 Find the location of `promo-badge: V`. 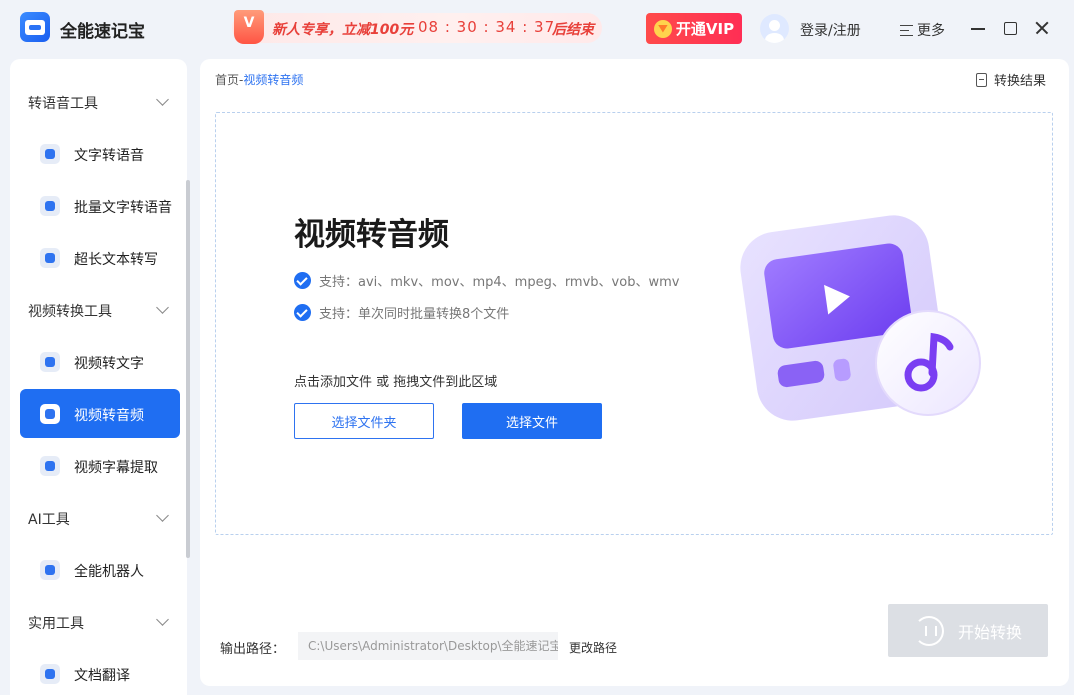

promo-badge: V is located at coordinates (249, 27).